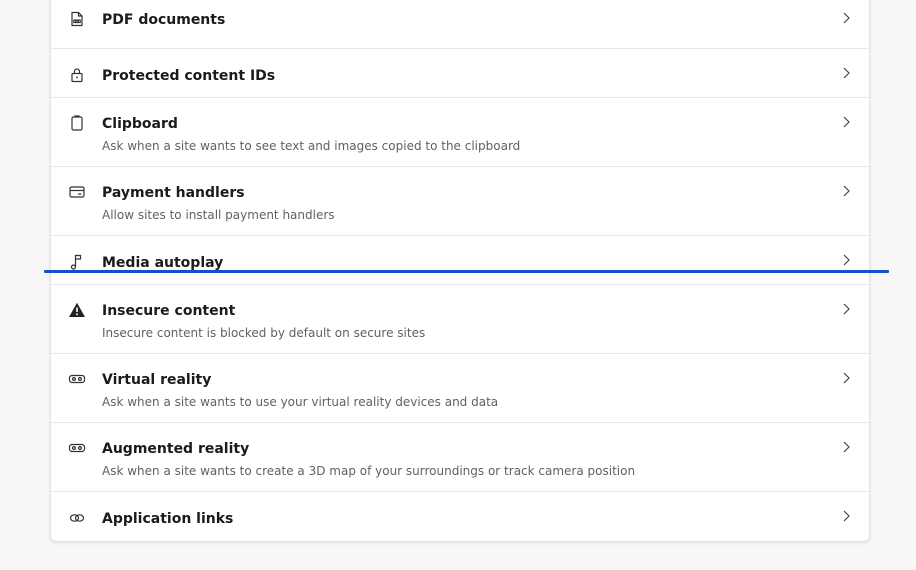 This screenshot has height=570, width=916. I want to click on settings-row-title: Augmented reality, so click(176, 449).